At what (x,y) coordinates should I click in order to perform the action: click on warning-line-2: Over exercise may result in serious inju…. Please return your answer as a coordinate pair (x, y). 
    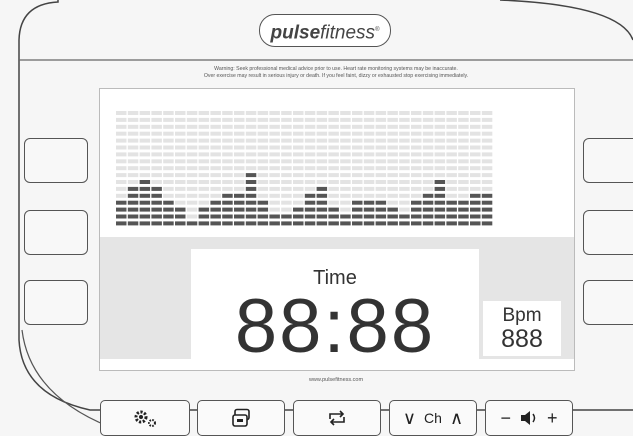
    Looking at the image, I should click on (336, 75).